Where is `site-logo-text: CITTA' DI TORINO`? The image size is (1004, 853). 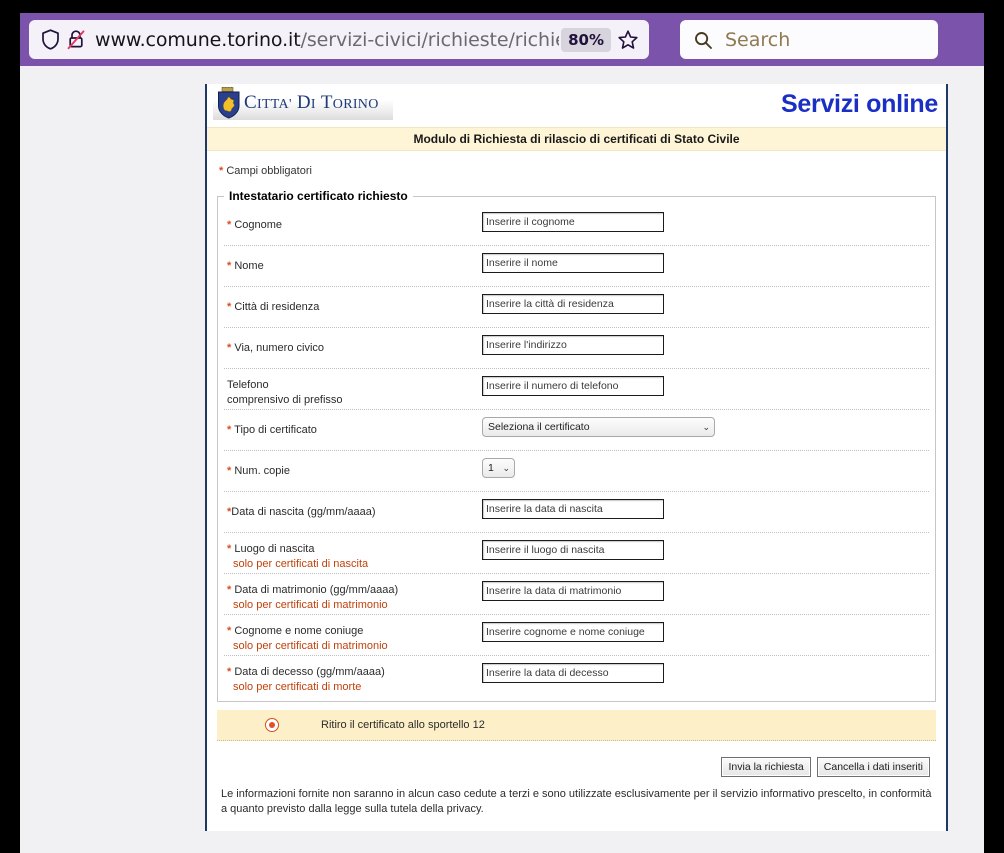
site-logo-text: CITTA' DI TORINO is located at coordinates (311, 102).